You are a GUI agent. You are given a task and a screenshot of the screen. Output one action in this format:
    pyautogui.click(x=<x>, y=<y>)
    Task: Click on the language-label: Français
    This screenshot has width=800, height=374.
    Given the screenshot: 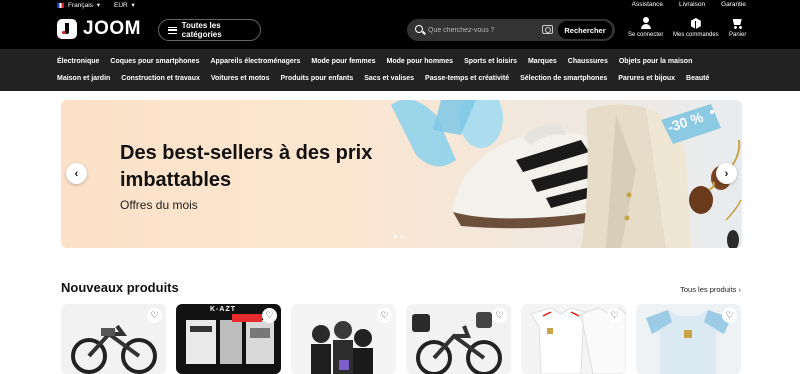 What is the action you would take?
    pyautogui.click(x=80, y=5)
    